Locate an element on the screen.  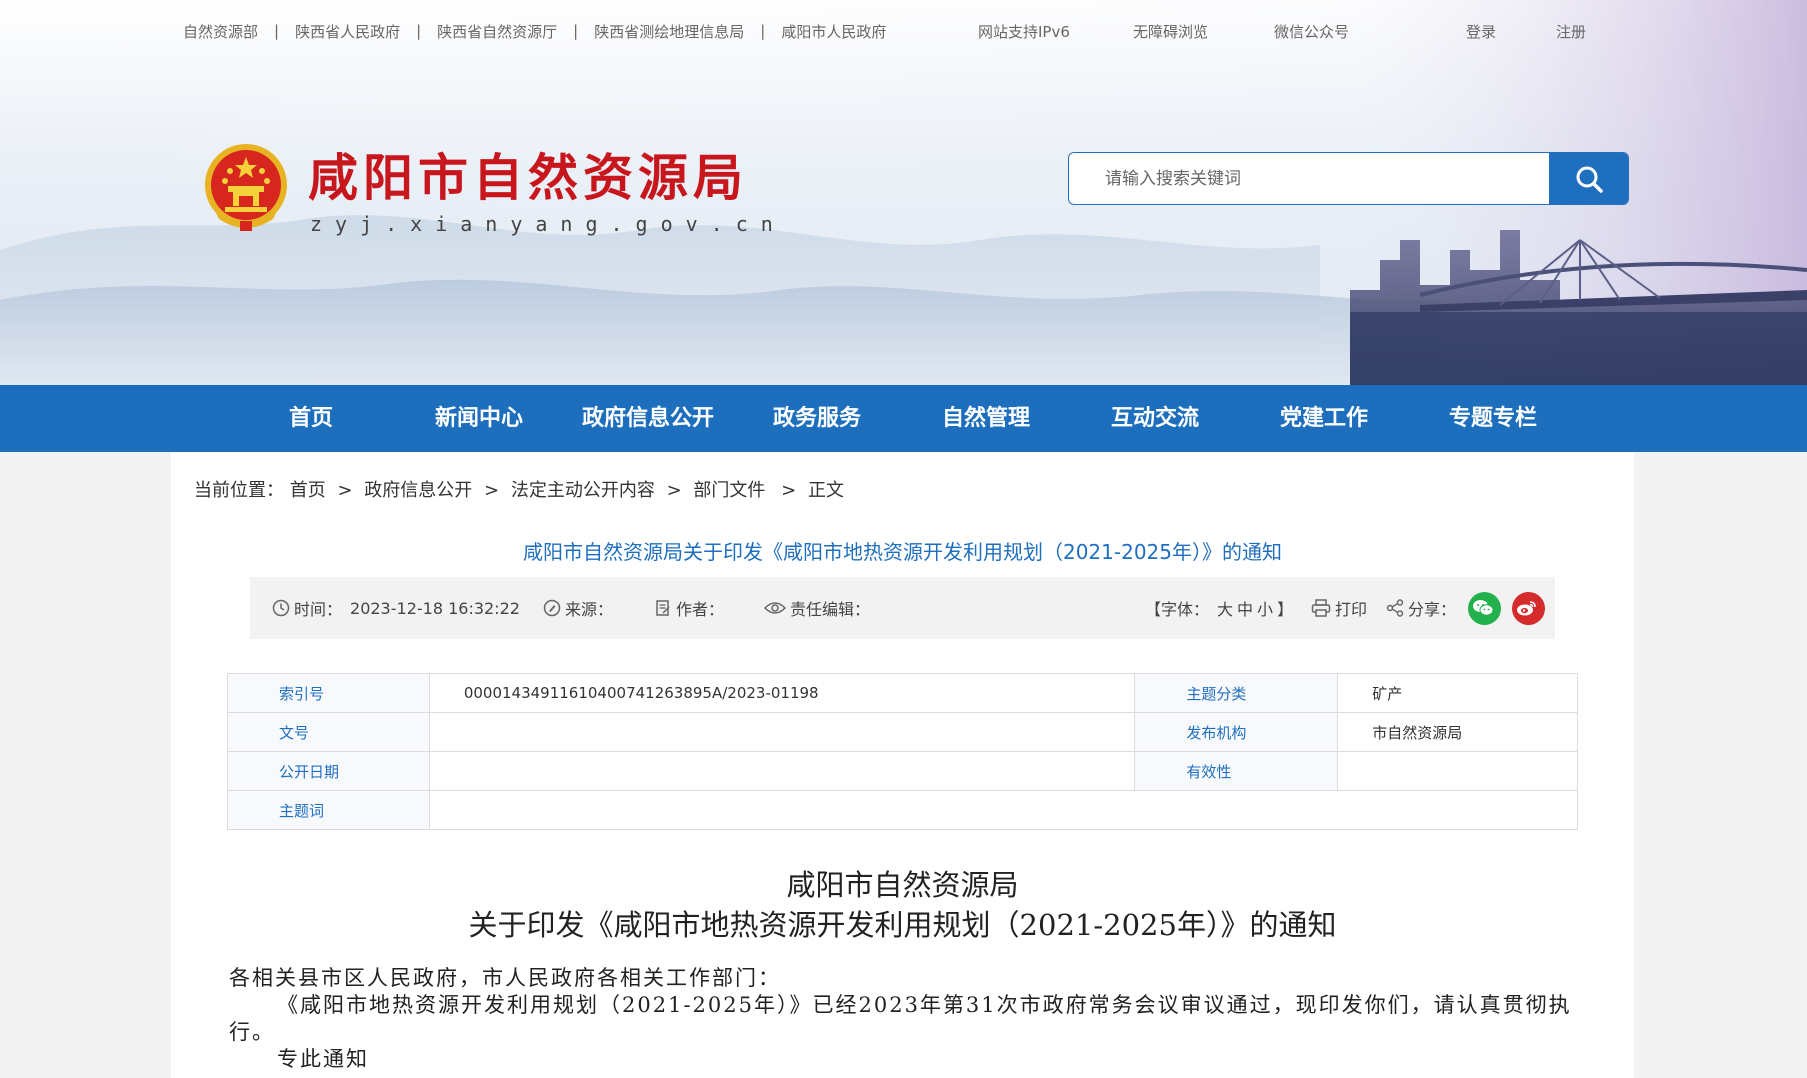
share-weibo-button is located at coordinates (1529, 608).